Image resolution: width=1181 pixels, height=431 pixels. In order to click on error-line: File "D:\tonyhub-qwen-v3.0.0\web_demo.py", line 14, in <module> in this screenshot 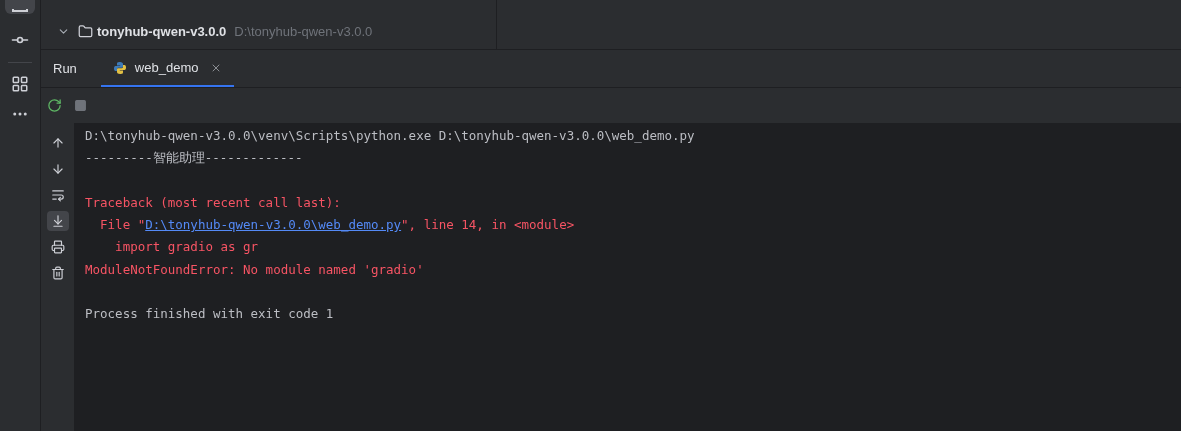, I will do `click(337, 225)`.